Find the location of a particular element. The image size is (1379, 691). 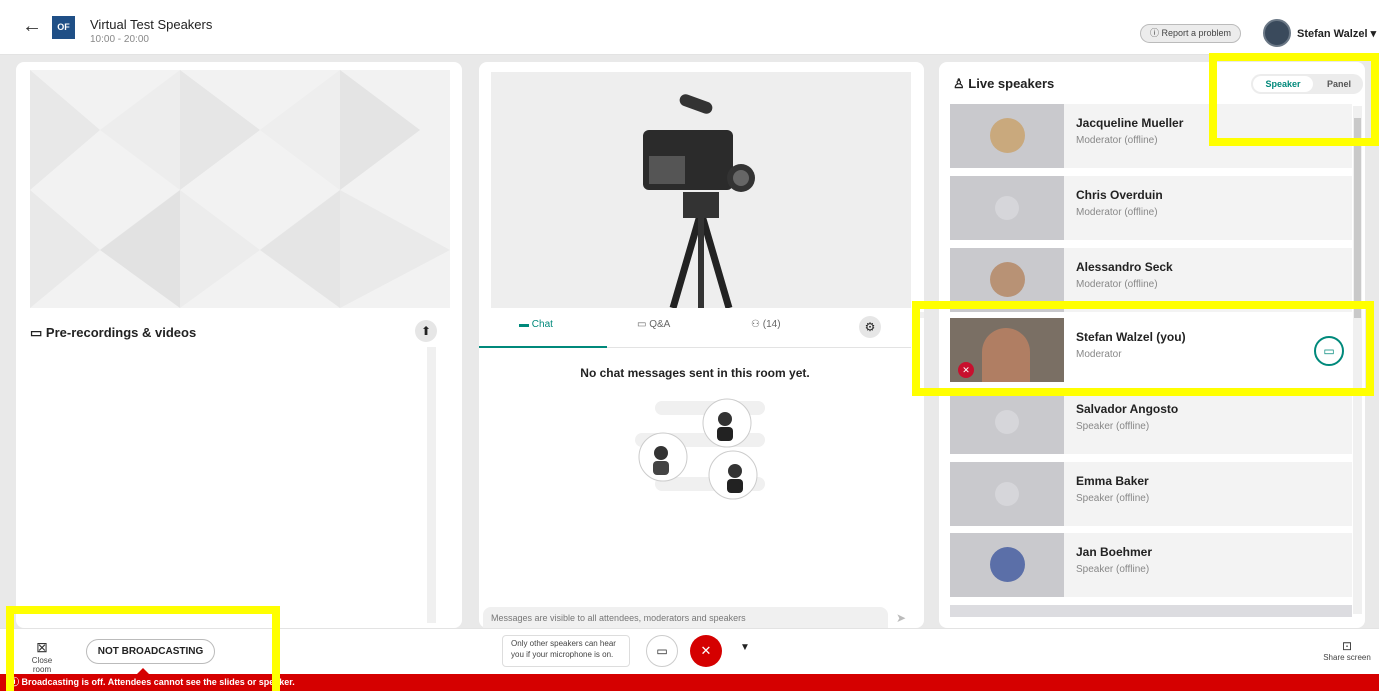

report-label: Report a problem is located at coordinates (1196, 33).